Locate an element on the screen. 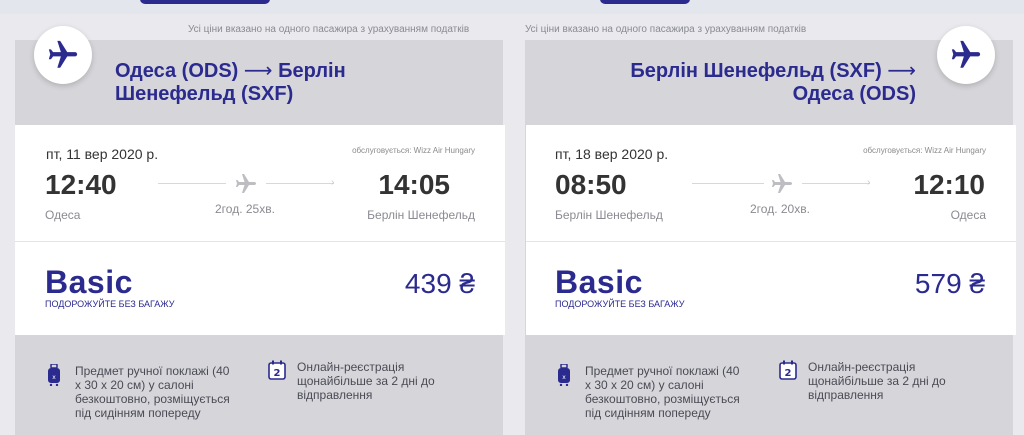 This screenshot has height=435, width=1024. departure-time: 08:50 is located at coordinates (591, 184).